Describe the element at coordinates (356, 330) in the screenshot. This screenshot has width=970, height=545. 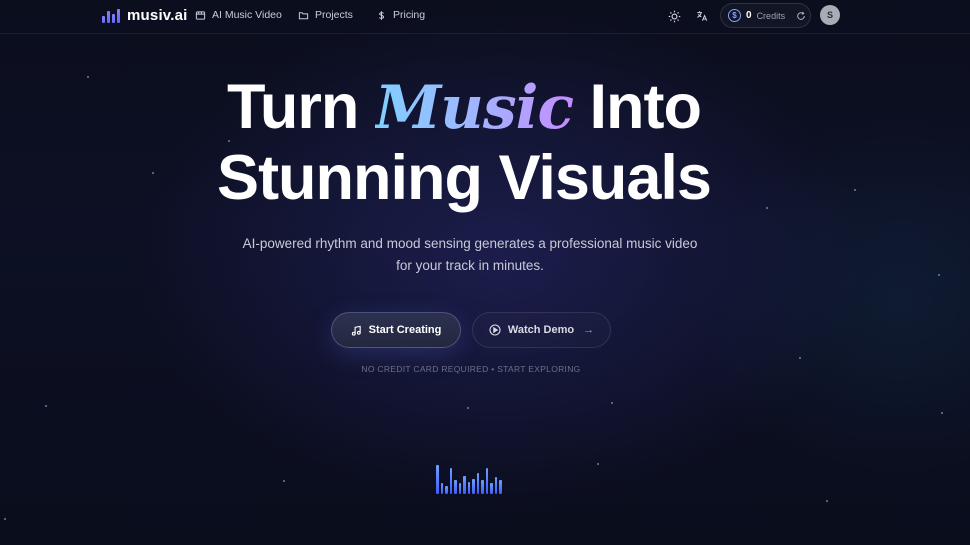
I see `music-note-icon` at that location.